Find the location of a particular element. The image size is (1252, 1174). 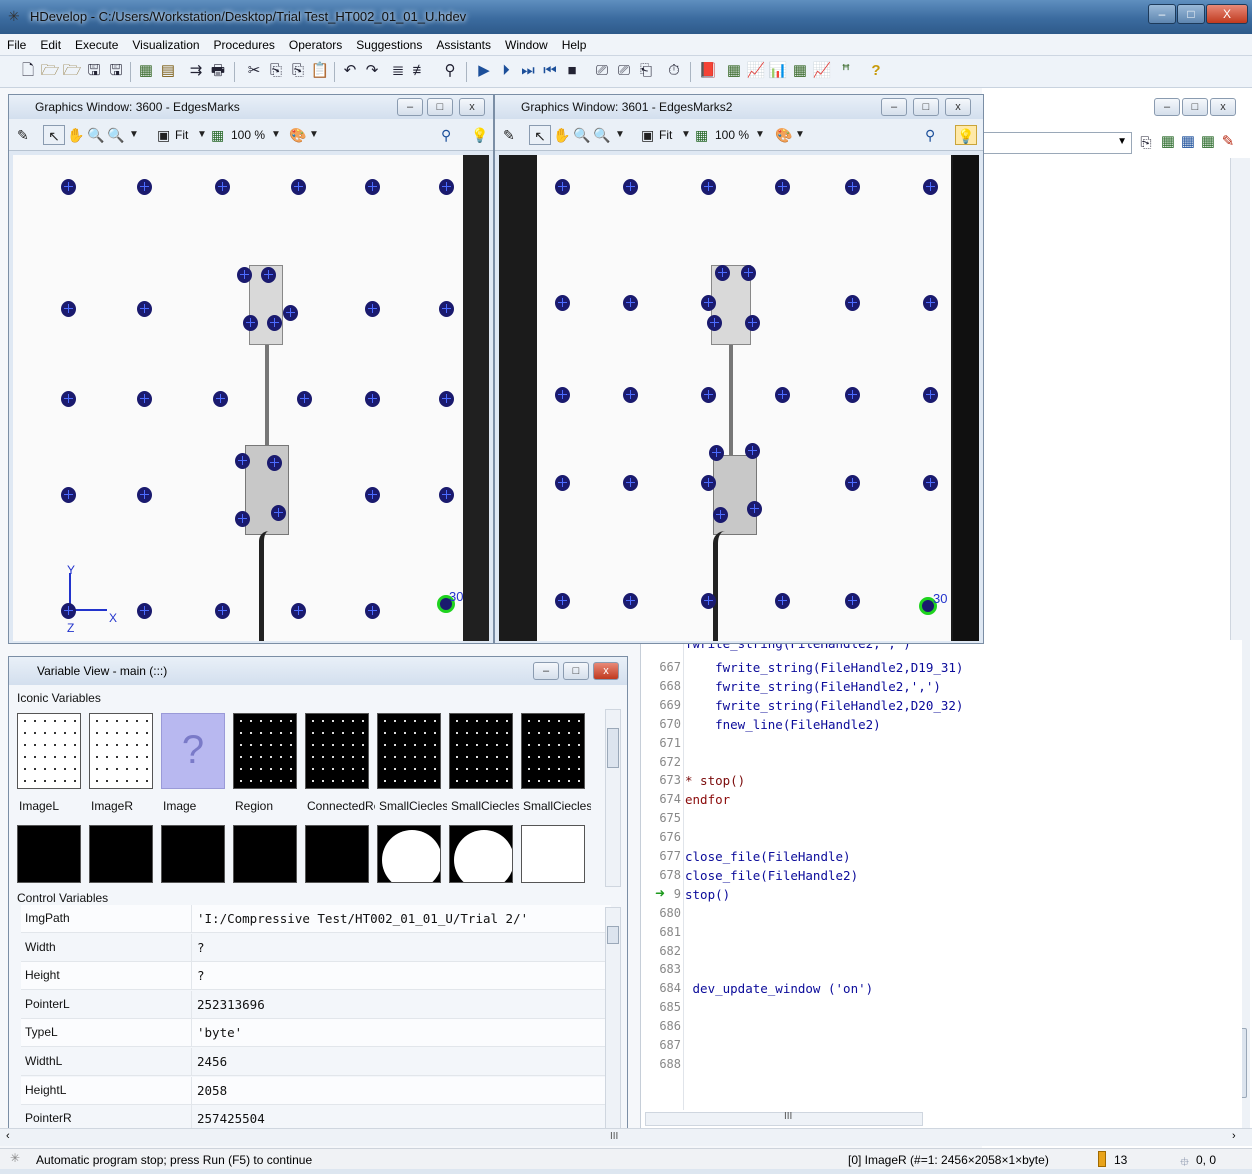

new-file-icon: 🗋 is located at coordinates (28, 71).